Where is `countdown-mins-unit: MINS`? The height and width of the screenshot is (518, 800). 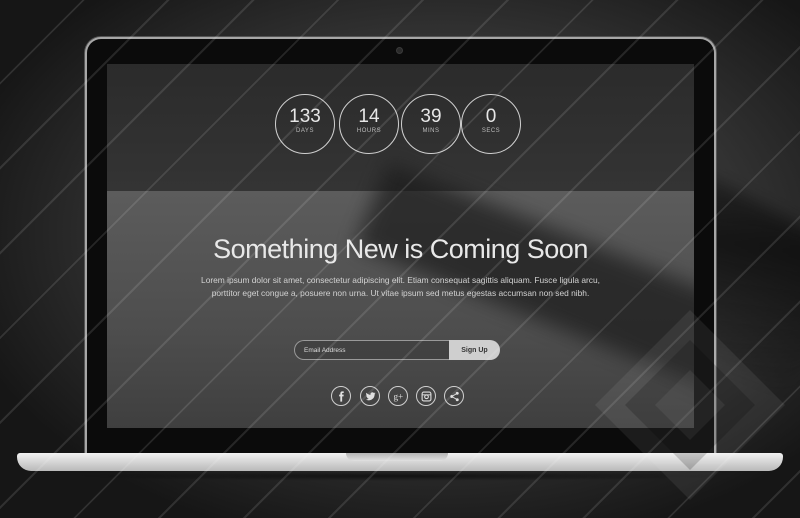
countdown-mins-unit: MINS is located at coordinates (431, 131).